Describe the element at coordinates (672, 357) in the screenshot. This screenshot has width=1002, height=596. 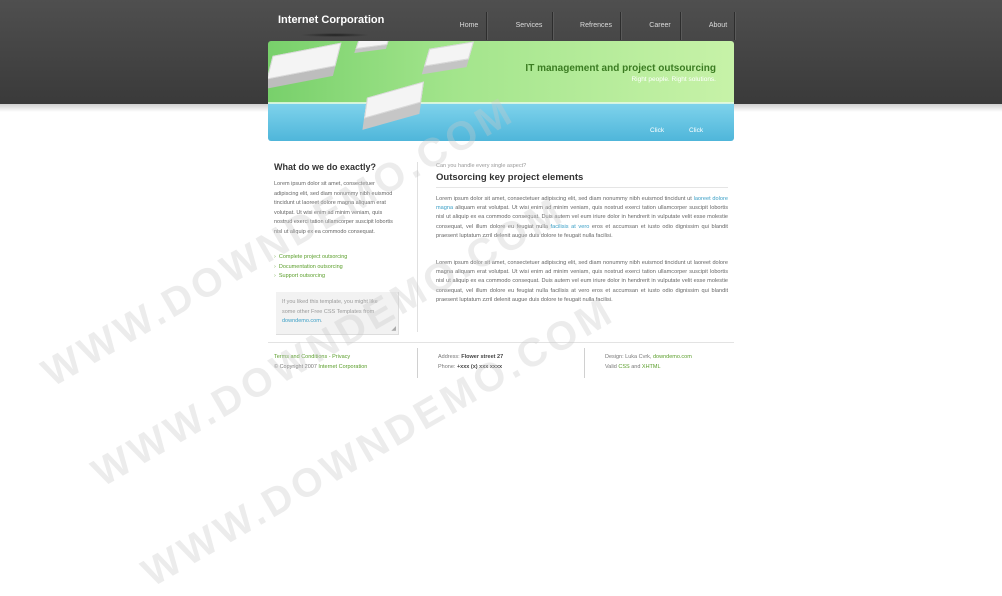
I see `design-link: downdemo.com` at that location.